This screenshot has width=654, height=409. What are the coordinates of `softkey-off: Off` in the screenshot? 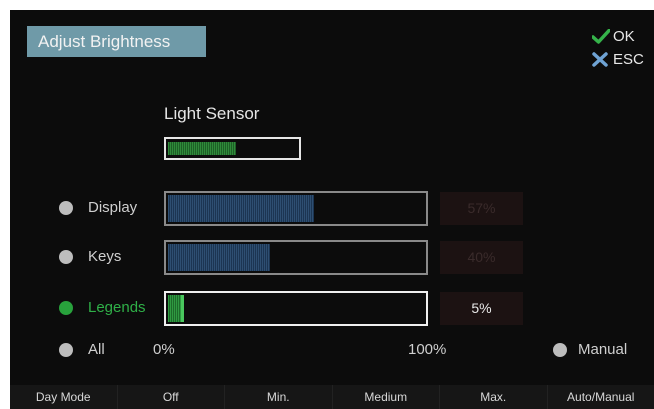 It's located at (170, 397).